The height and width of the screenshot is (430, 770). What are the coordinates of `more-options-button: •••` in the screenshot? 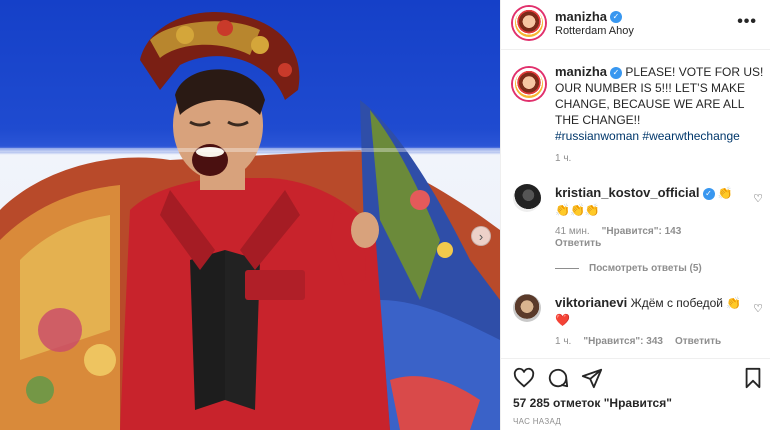 It's located at (747, 22).